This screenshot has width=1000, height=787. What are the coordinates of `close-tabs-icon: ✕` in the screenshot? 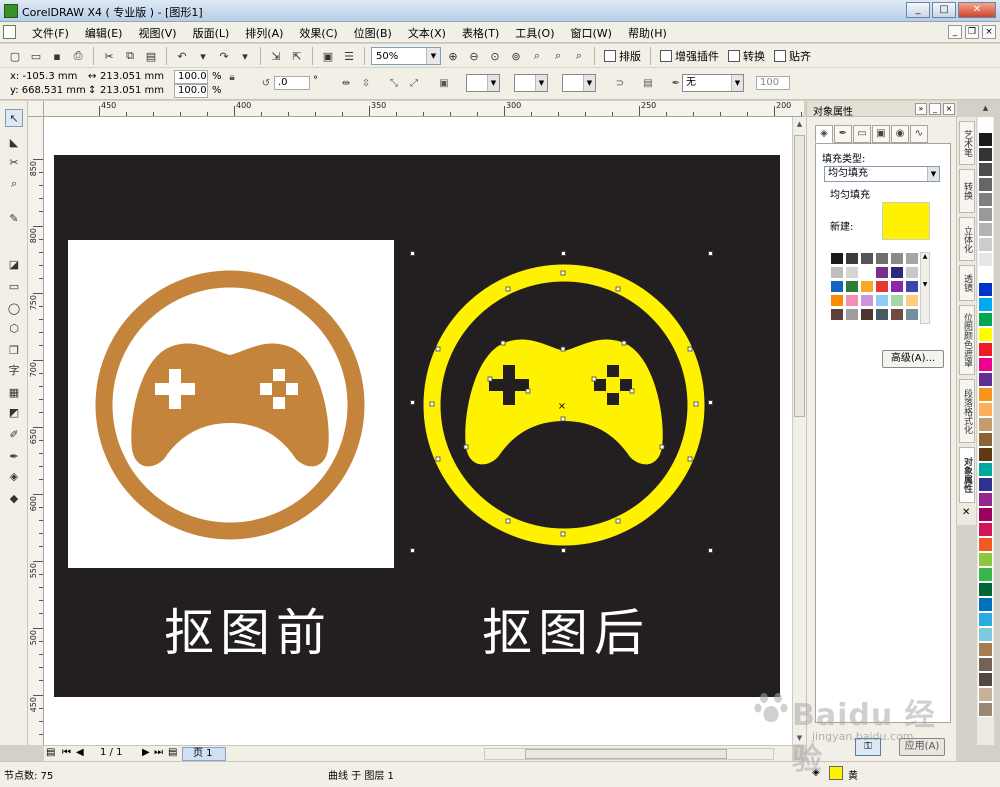 It's located at (966, 512).